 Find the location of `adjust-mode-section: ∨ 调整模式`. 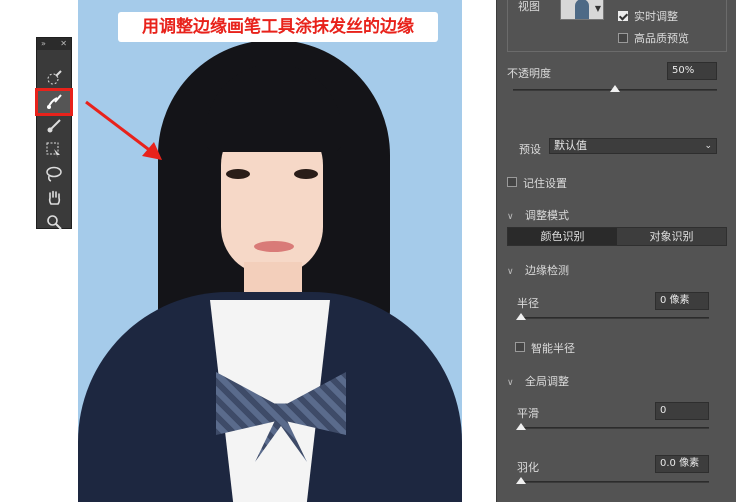

adjust-mode-section: ∨ 调整模式 is located at coordinates (538, 215).